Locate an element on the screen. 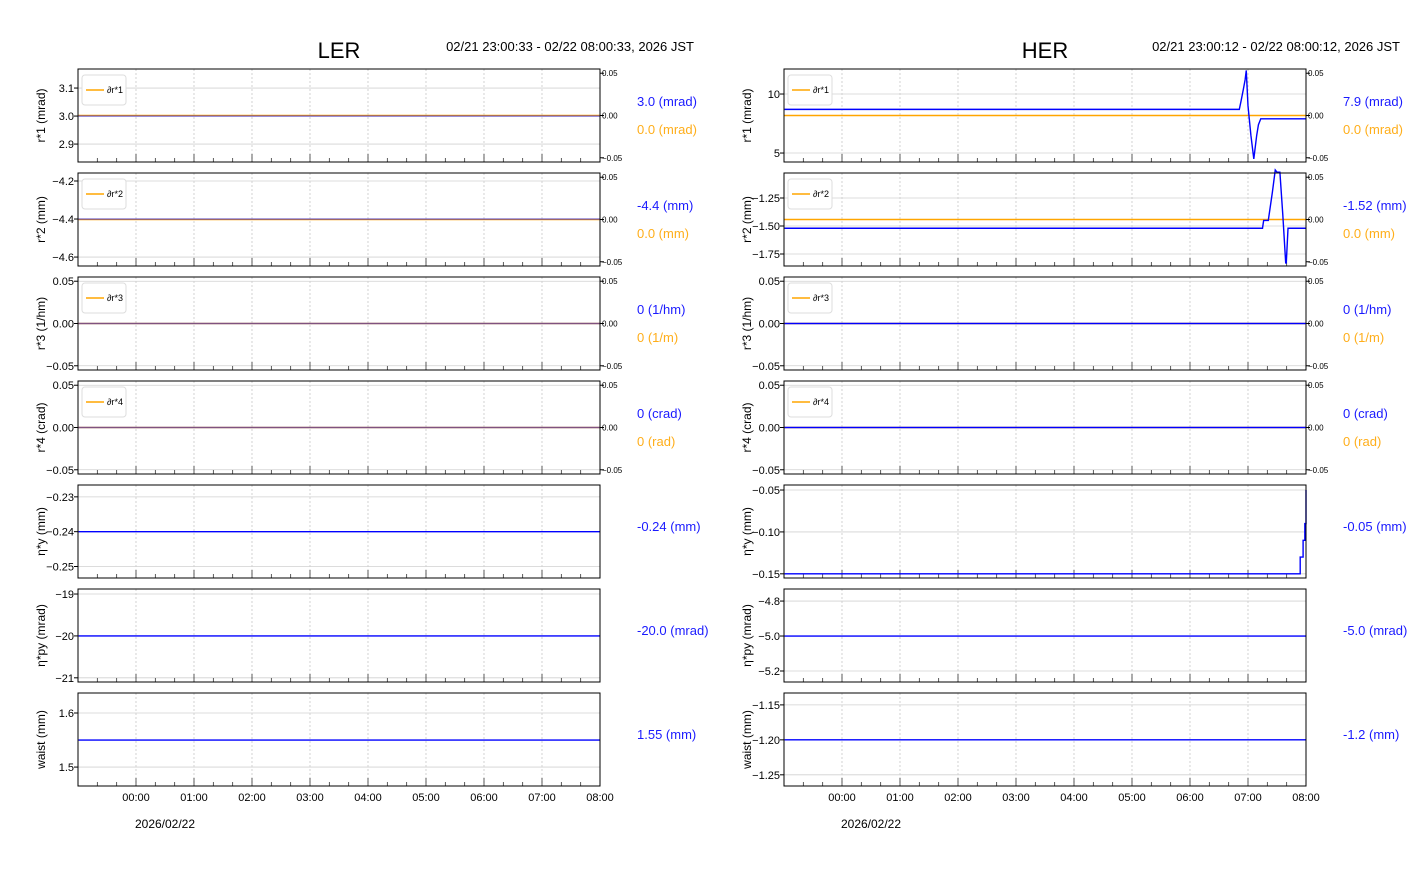  chart-title: HER is located at coordinates (1045, 50).